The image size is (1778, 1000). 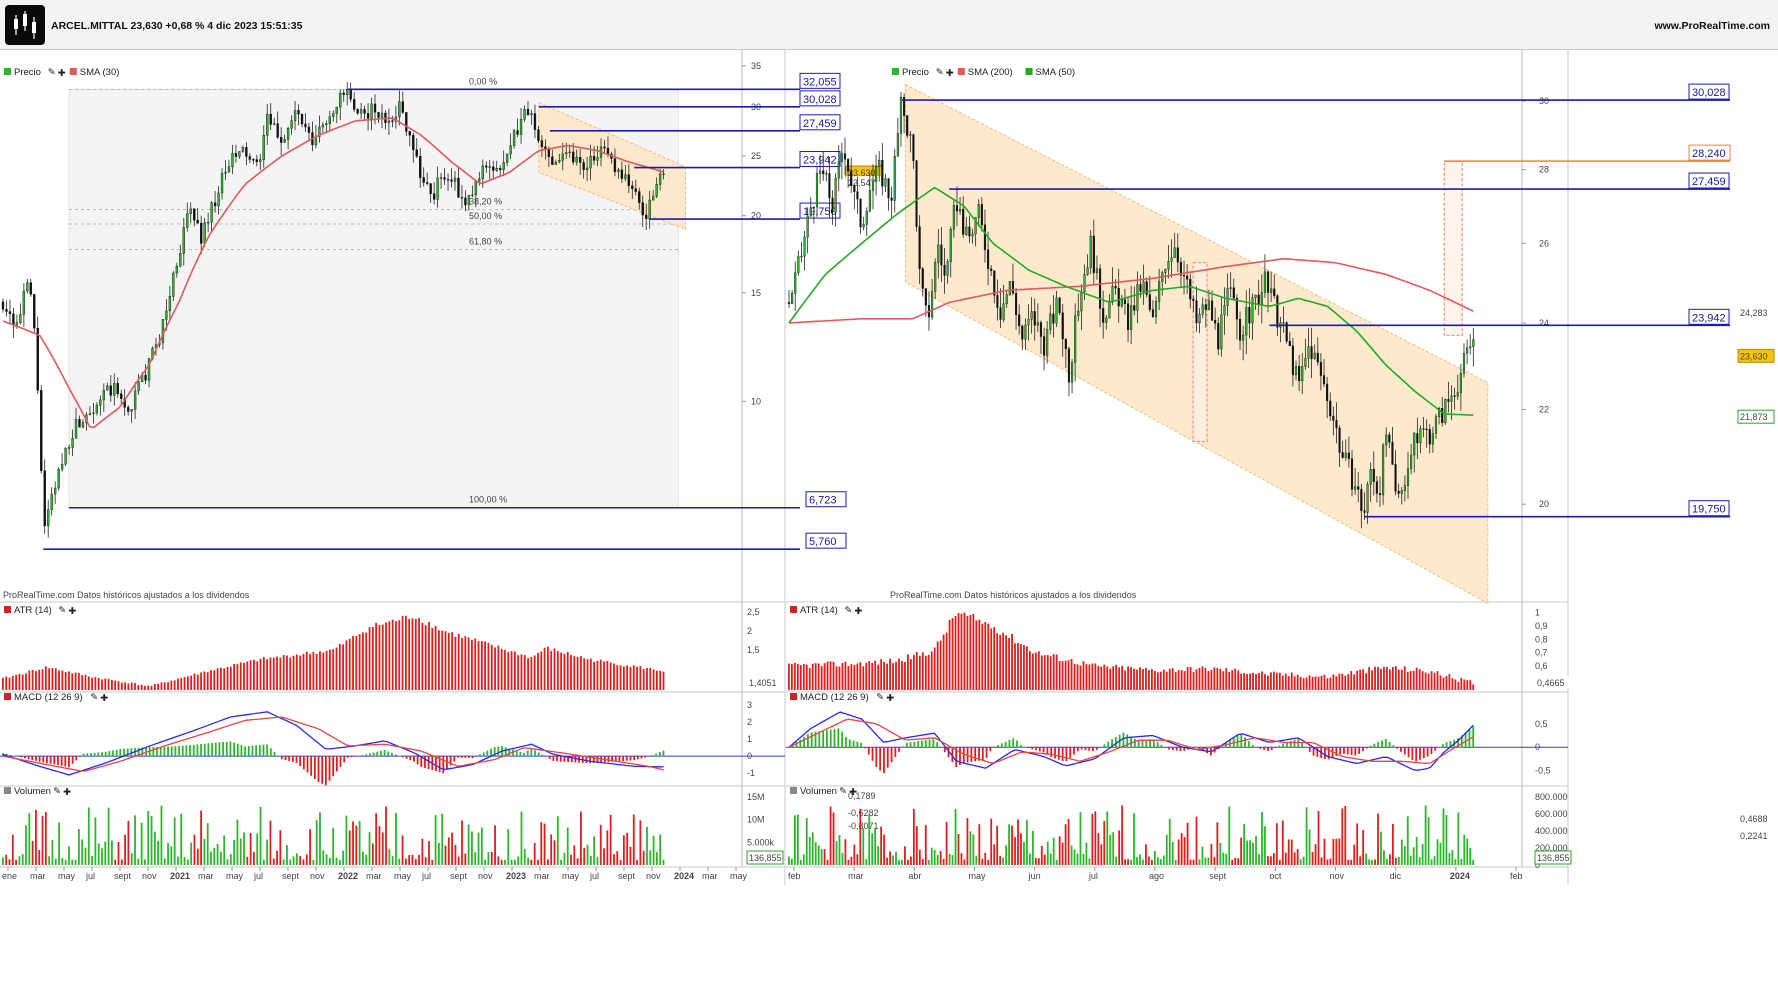 I want to click on left-fibonacci-label: 38,20 %, so click(x=485, y=202).